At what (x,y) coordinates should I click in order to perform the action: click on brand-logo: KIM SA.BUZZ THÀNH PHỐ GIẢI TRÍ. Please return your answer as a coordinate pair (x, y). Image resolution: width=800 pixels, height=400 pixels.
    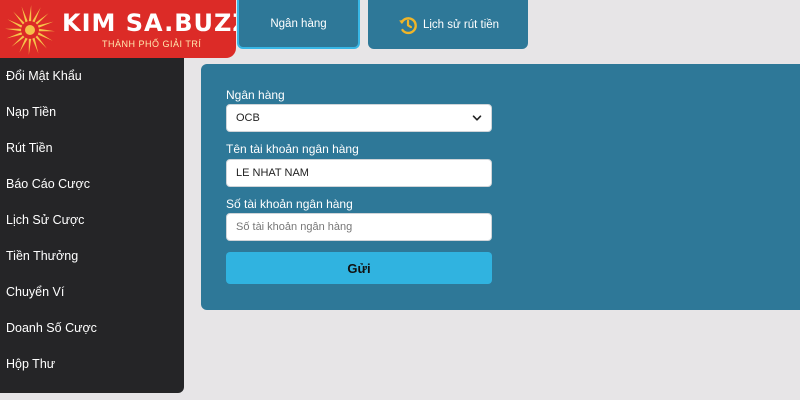
    Looking at the image, I should click on (118, 29).